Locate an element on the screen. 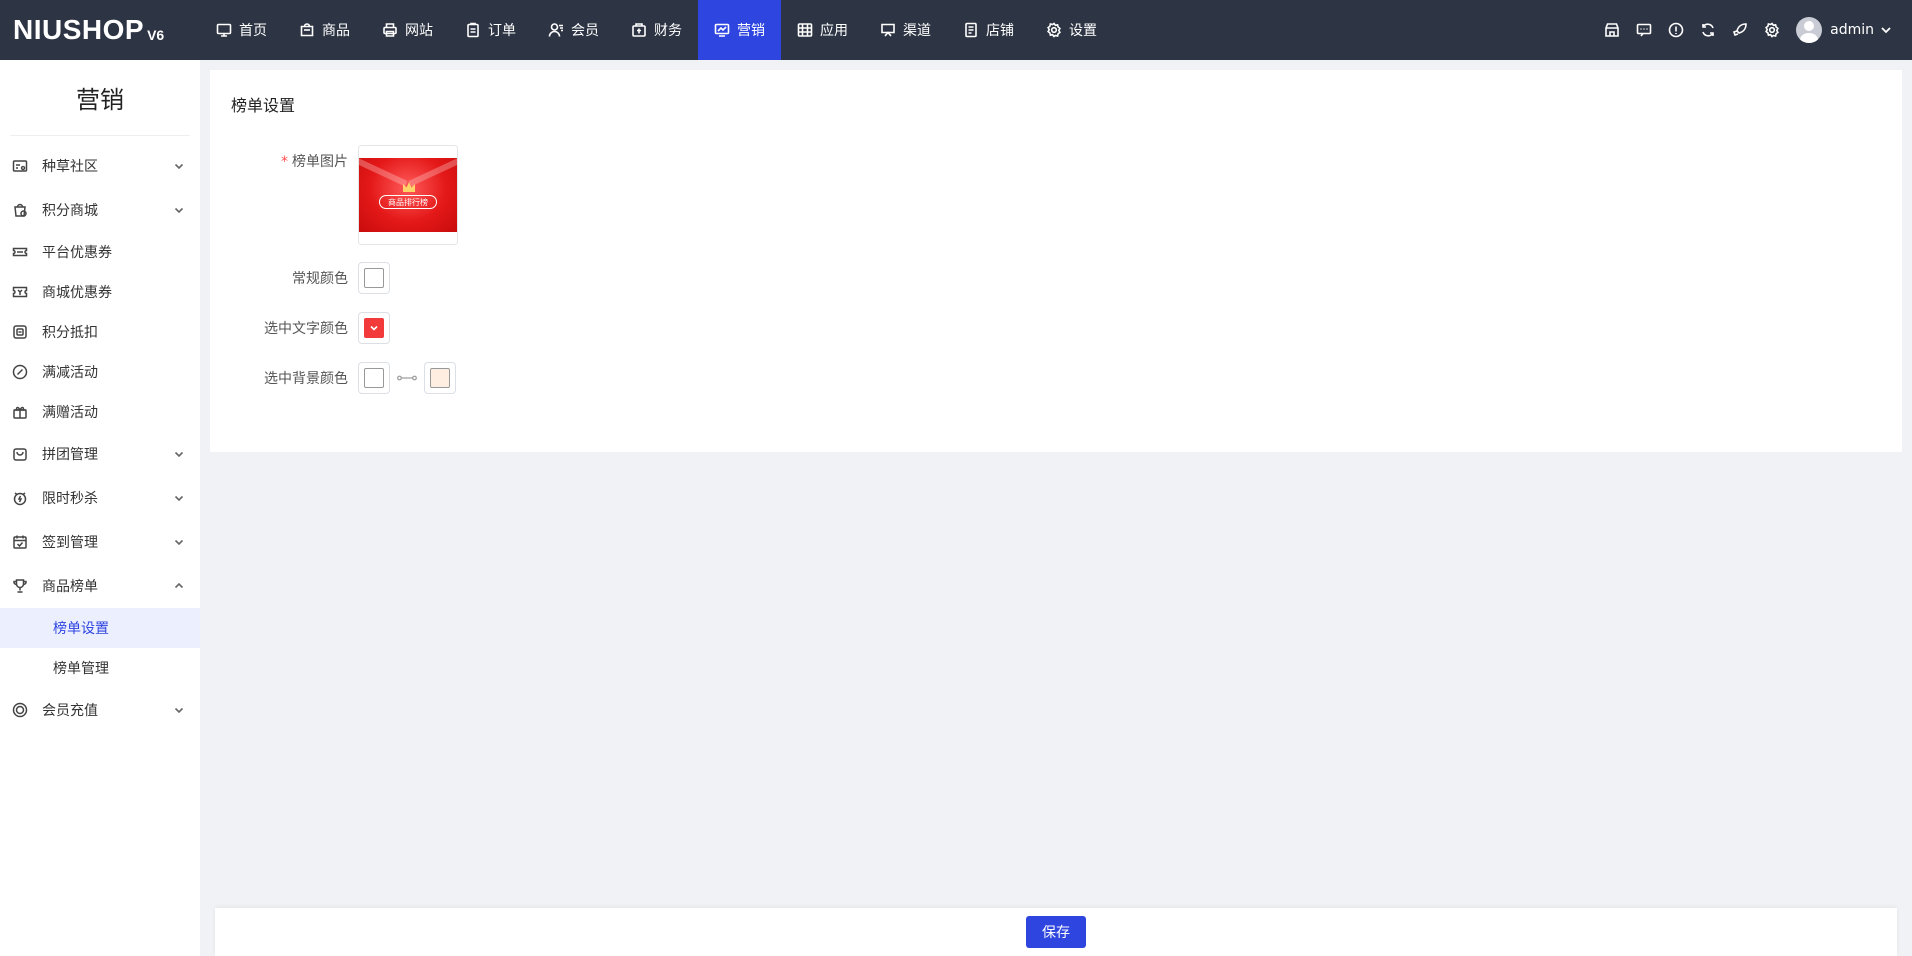 The image size is (1912, 956). selected-bg-color-label: 选中背景颜色 is located at coordinates (306, 379).